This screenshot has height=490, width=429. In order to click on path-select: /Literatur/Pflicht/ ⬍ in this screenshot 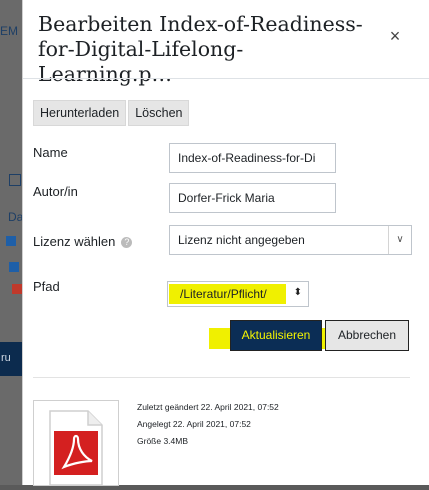, I will do `click(238, 294)`.